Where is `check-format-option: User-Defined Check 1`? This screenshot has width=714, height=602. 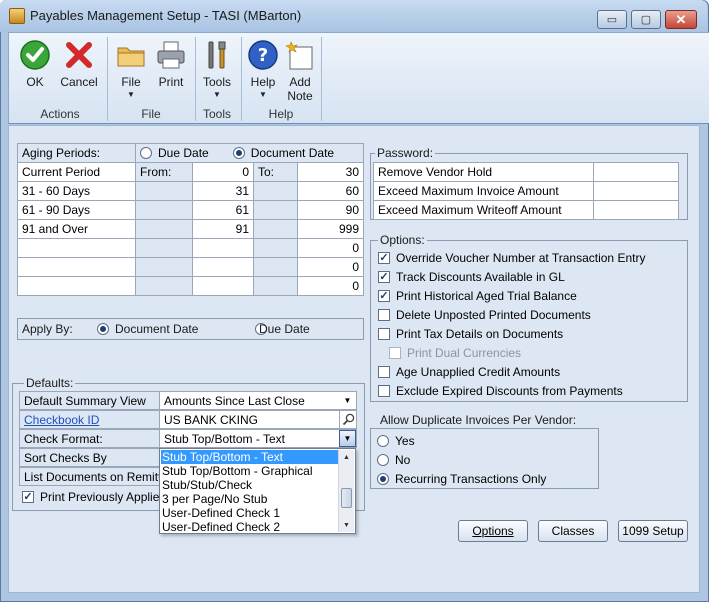
check-format-option: User-Defined Check 1 is located at coordinates (250, 513).